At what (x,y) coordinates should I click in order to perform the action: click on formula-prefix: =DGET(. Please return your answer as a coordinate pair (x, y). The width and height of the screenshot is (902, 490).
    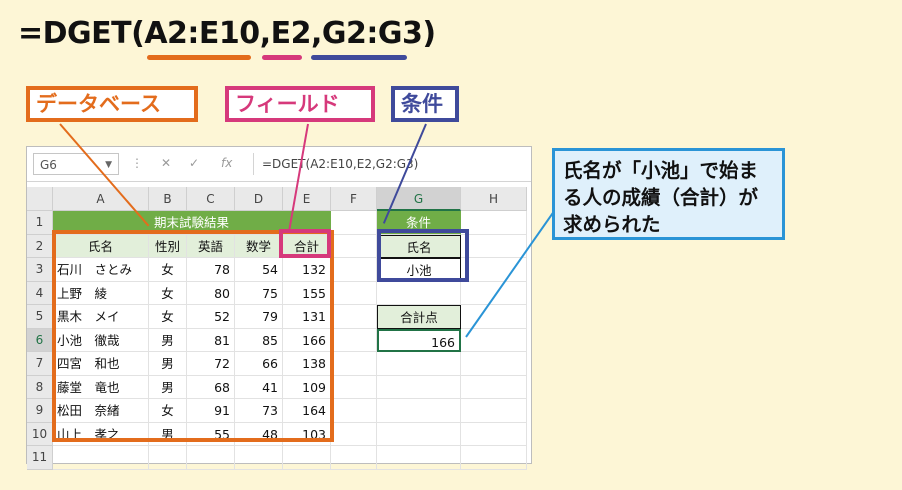
    Looking at the image, I should click on (81, 33).